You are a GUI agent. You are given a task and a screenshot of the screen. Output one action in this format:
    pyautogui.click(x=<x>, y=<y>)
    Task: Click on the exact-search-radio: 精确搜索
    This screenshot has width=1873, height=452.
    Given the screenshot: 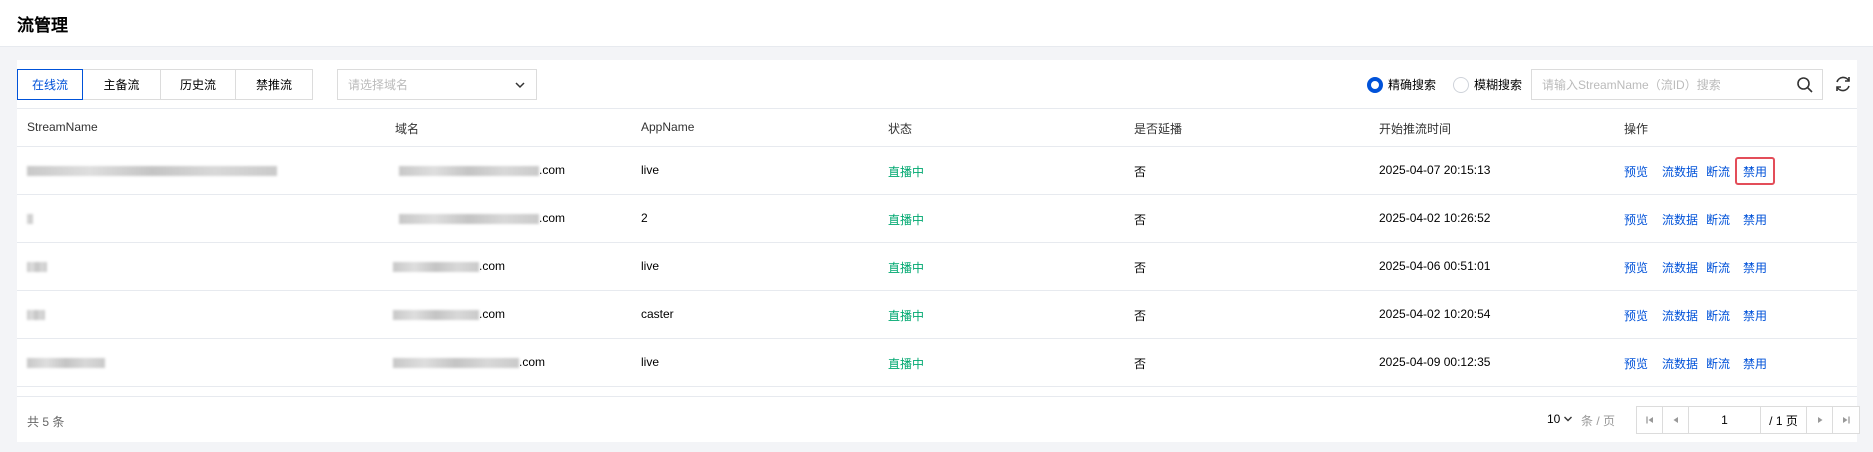 What is the action you would take?
    pyautogui.click(x=1401, y=84)
    